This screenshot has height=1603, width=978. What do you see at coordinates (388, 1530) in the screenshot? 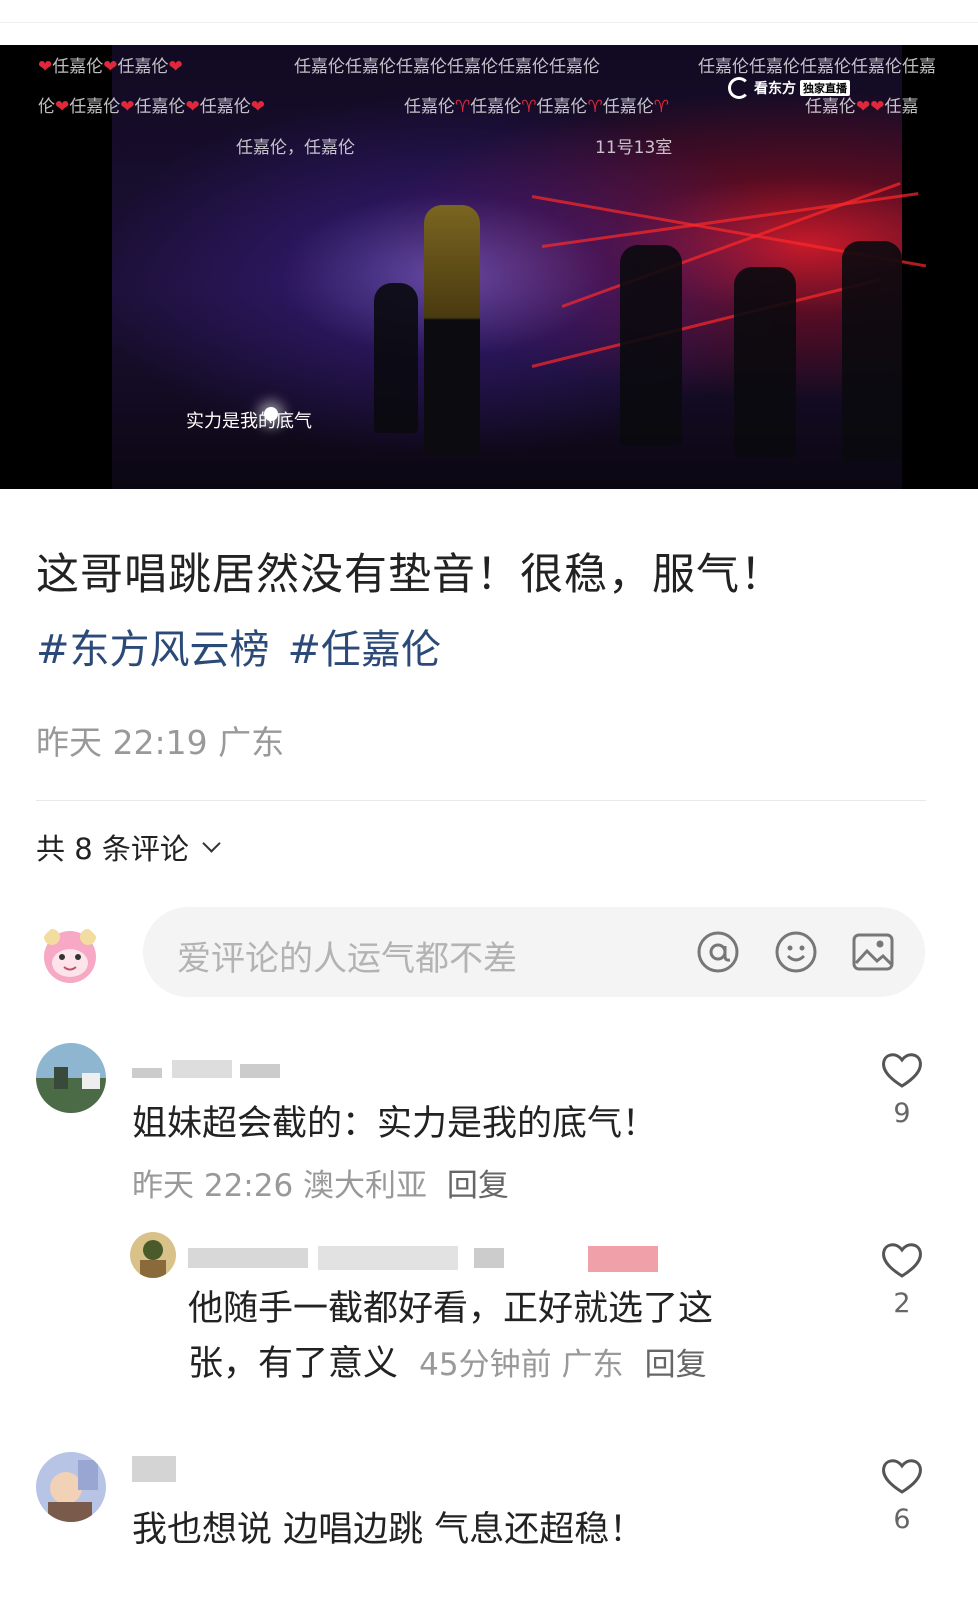
I see `comment-text: 我也想说 边唱边跳 气息还超稳！` at bounding box center [388, 1530].